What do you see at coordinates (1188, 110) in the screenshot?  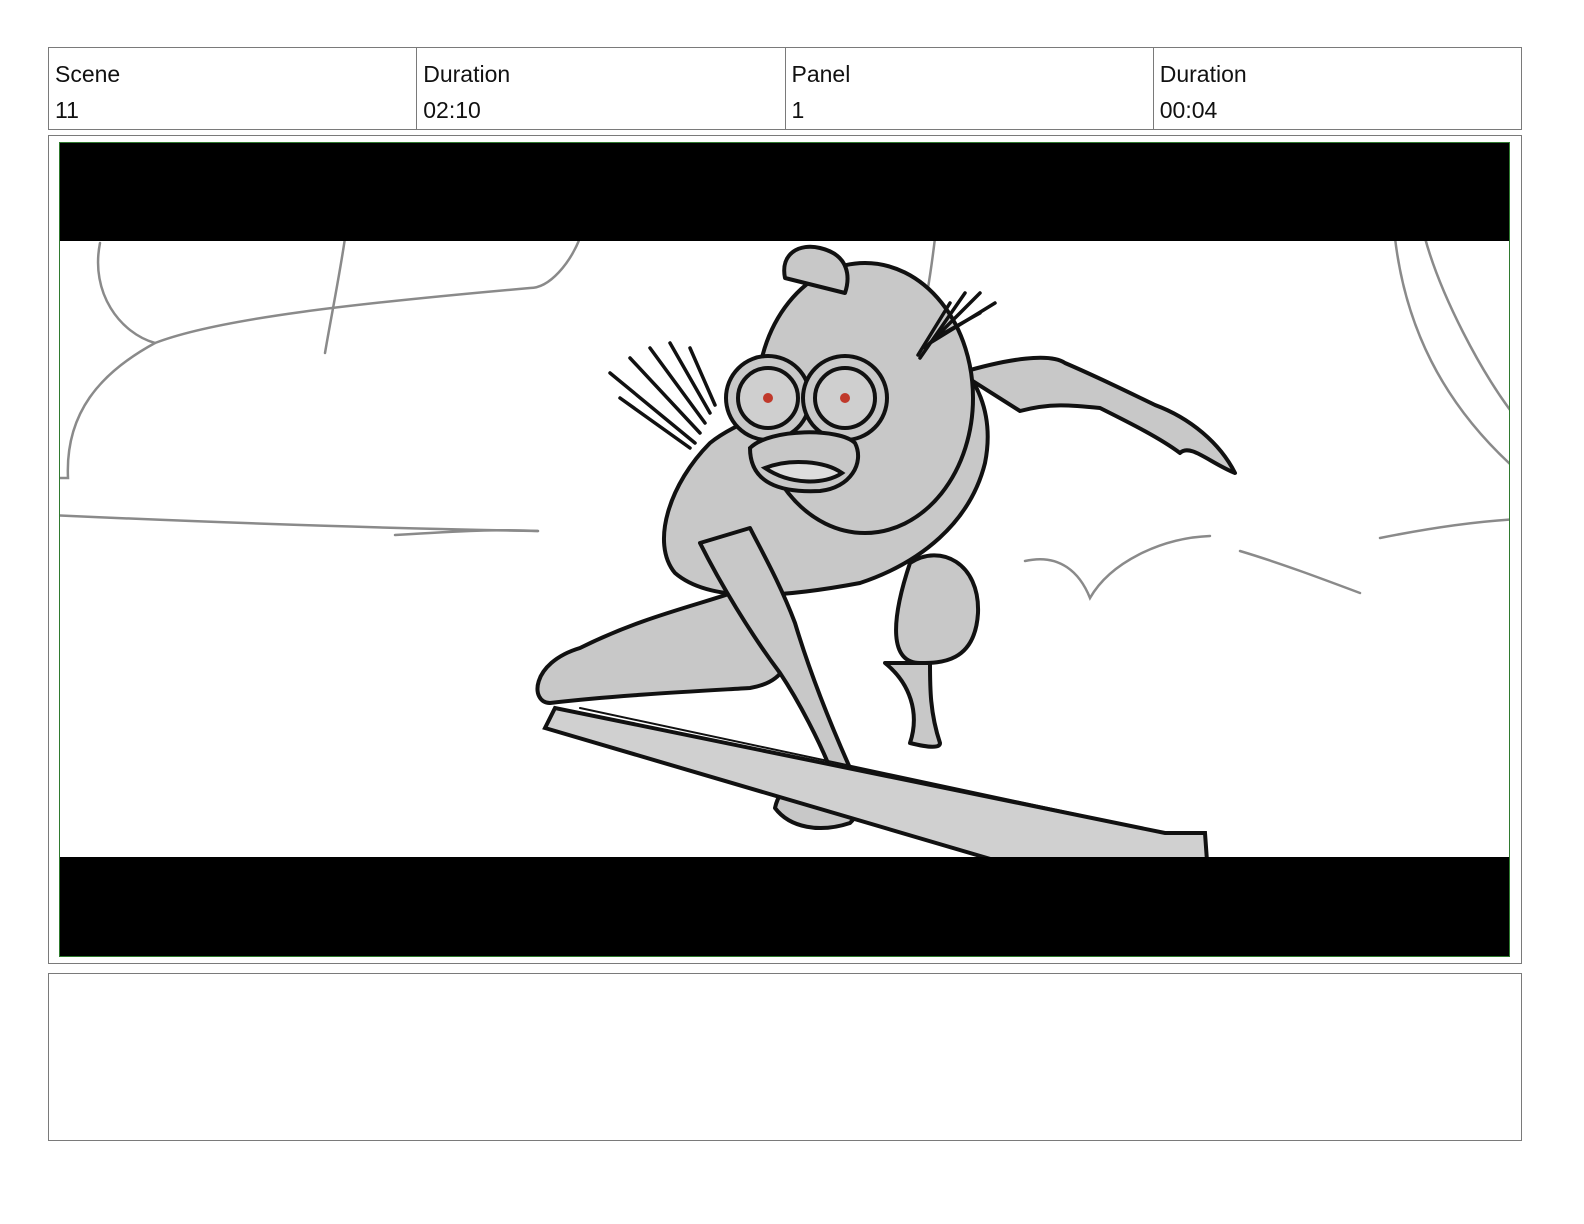 I see `panel-duration-value: 00:04` at bounding box center [1188, 110].